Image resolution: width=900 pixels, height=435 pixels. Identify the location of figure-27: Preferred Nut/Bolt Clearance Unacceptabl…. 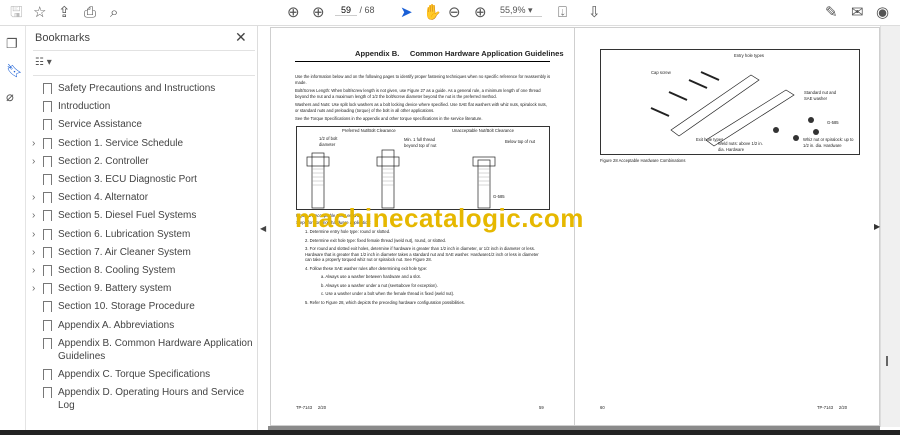
(423, 168).